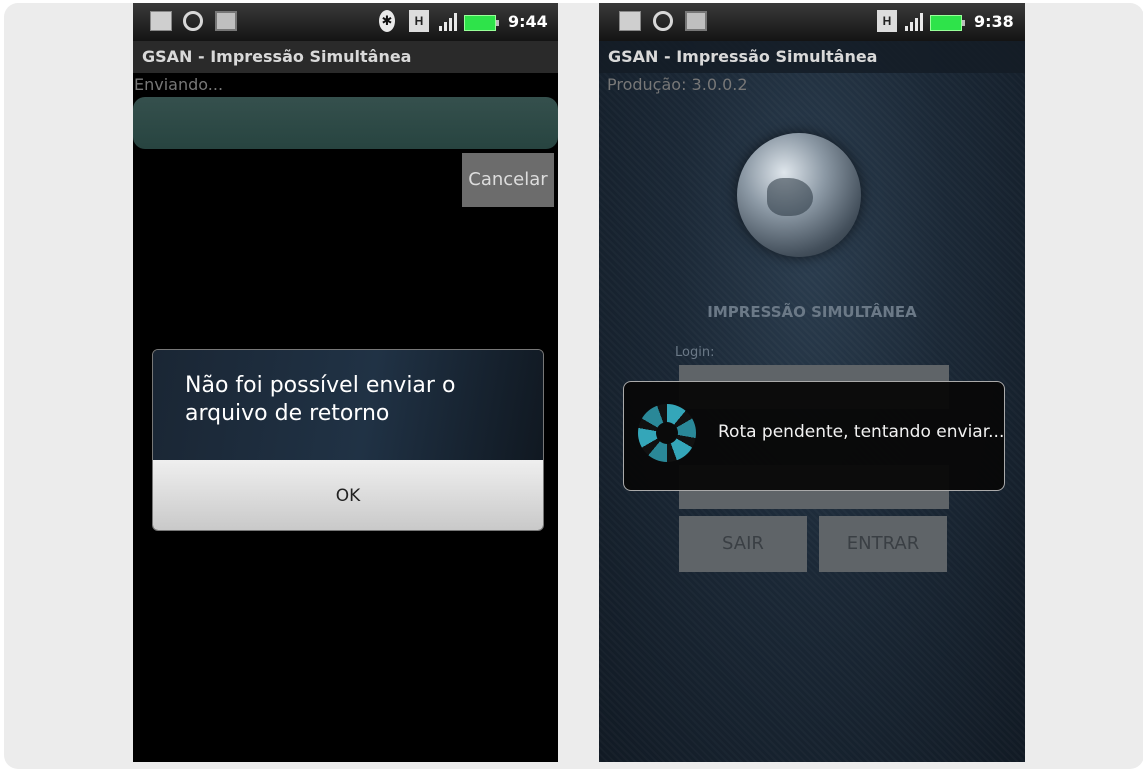 This screenshot has height=773, width=1143. What do you see at coordinates (508, 180) in the screenshot?
I see `cancel-button: Cancelar` at bounding box center [508, 180].